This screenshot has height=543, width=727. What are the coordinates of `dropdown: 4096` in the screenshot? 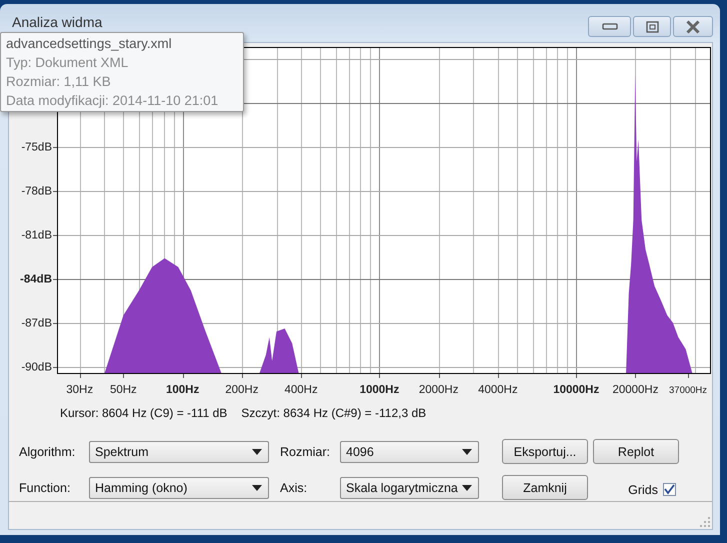 It's located at (409, 451).